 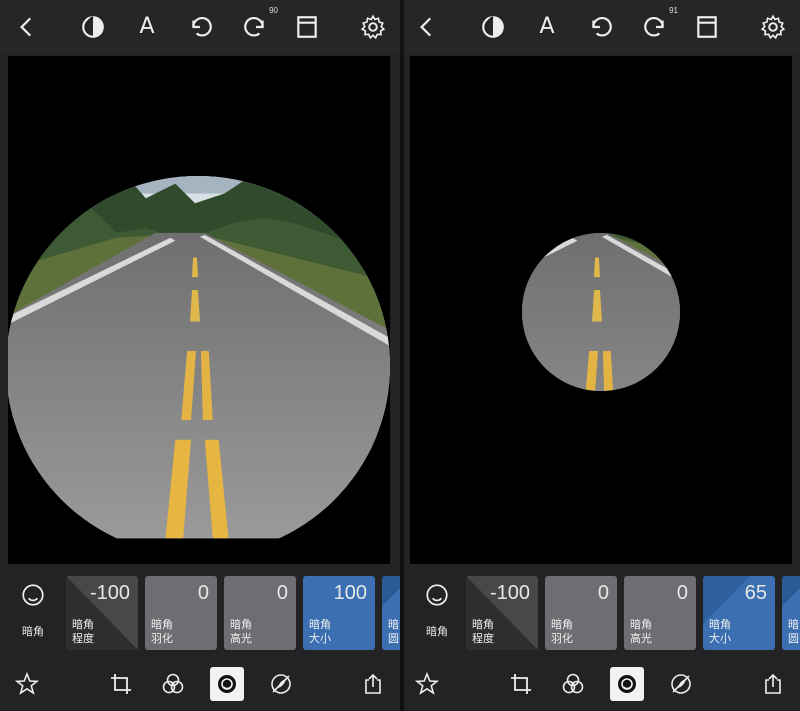 I want to click on vignette-size-tile: 100 暗角 大小, so click(x=339, y=613).